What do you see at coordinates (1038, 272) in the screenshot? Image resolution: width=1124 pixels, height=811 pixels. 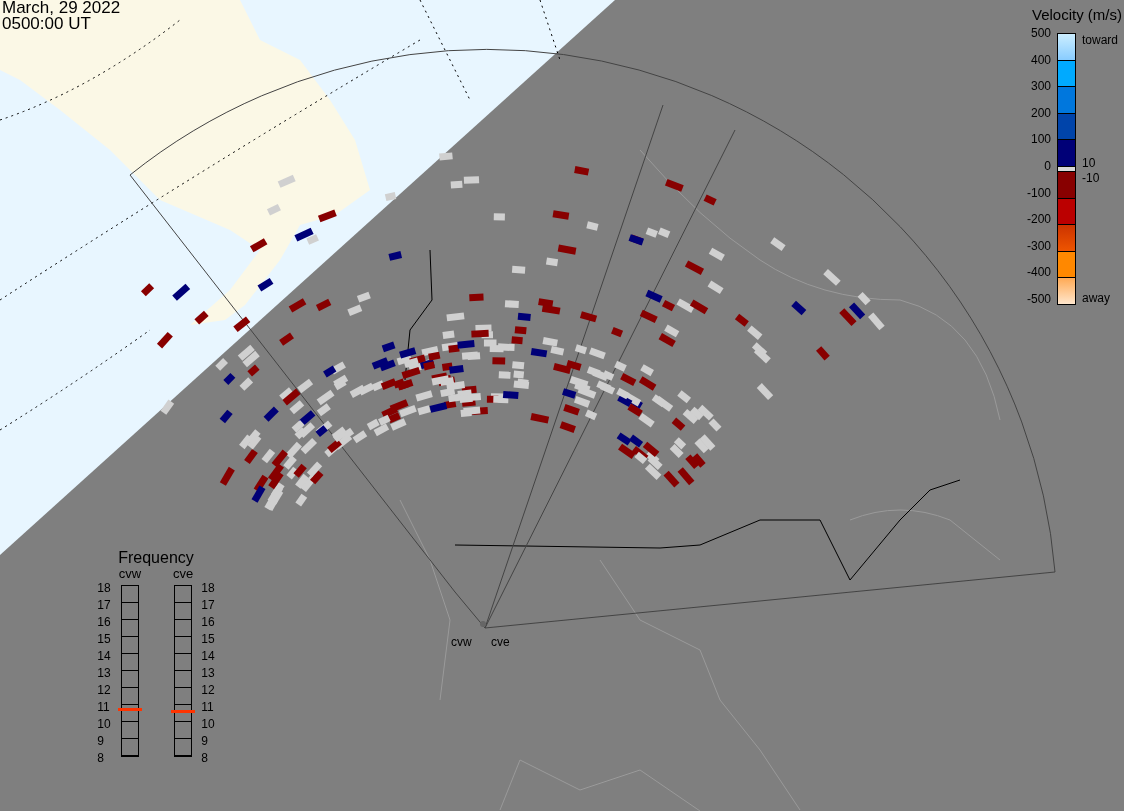 I see `scale-tick: -400` at bounding box center [1038, 272].